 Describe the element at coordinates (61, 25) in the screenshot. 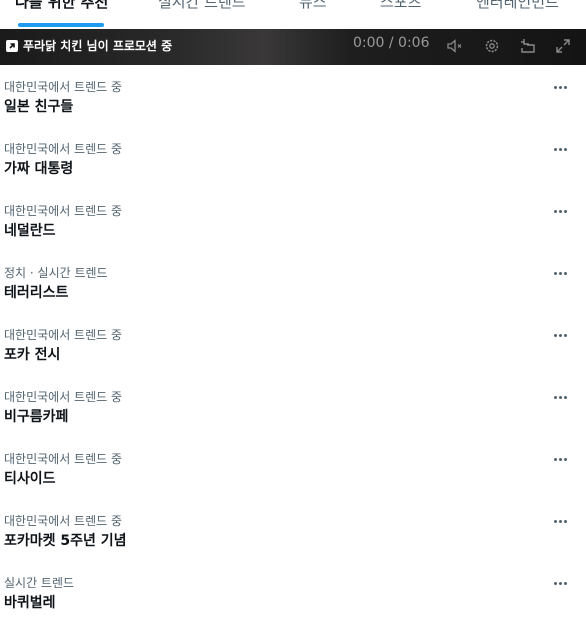

I see `active-tab-indicator` at that location.